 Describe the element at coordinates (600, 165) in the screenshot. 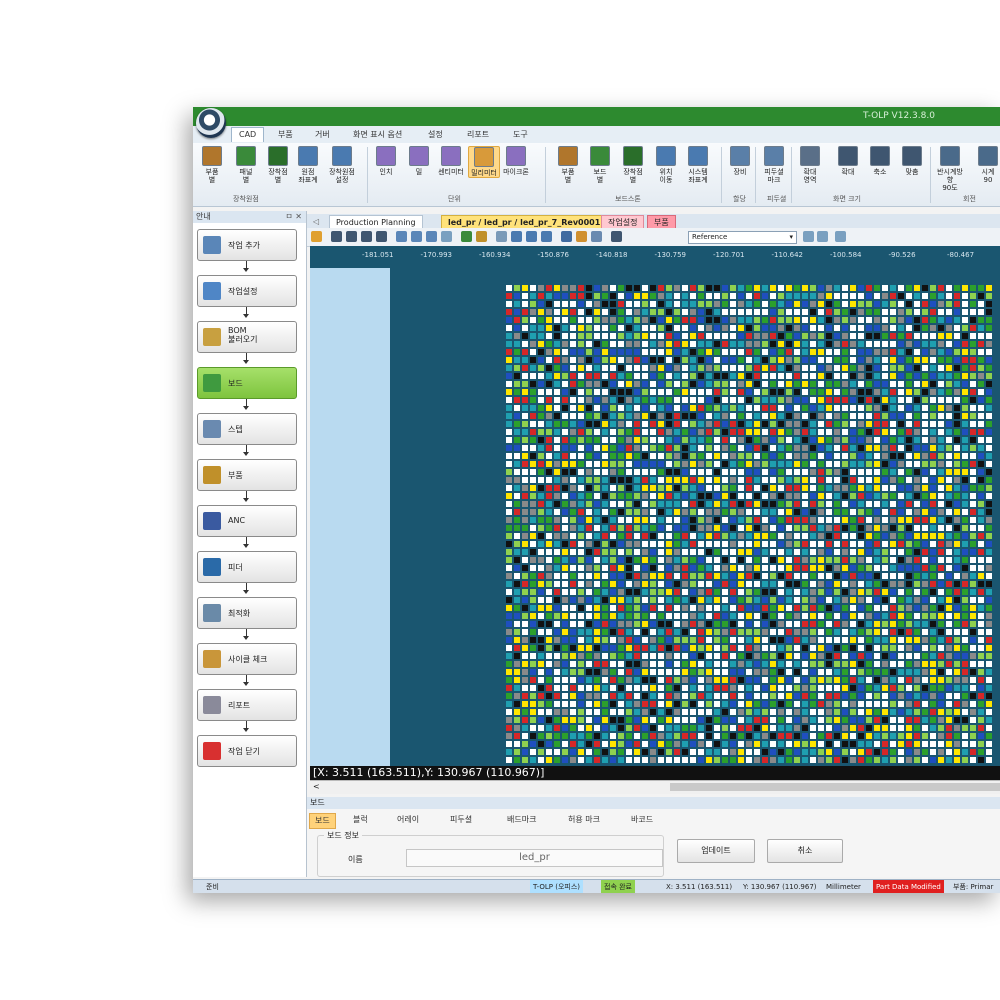

I see `ribbon-button-board: 보드 별` at that location.